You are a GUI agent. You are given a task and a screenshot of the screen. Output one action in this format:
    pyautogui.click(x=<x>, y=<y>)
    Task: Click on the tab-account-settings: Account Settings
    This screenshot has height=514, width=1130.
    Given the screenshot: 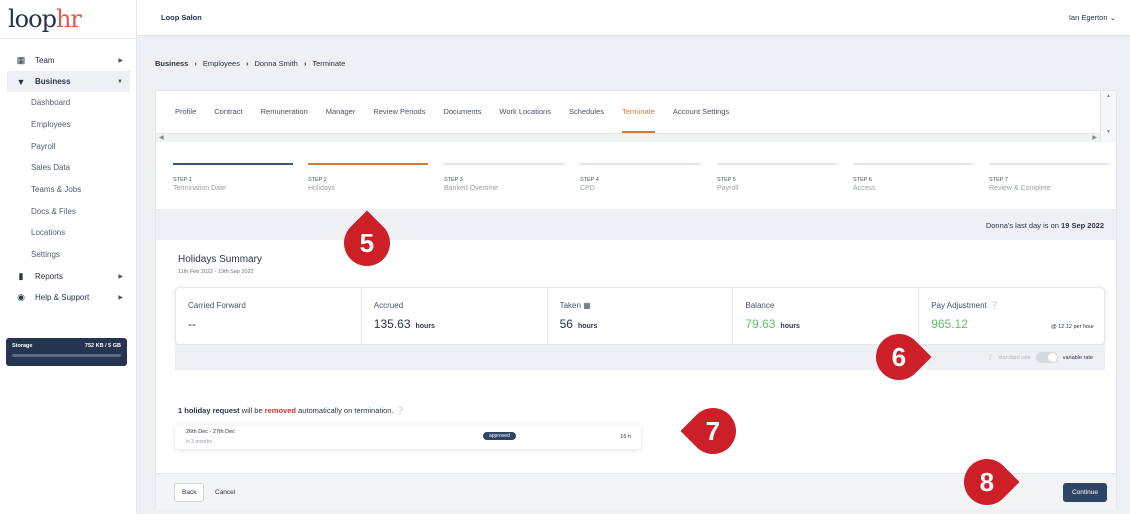 What is the action you would take?
    pyautogui.click(x=701, y=112)
    